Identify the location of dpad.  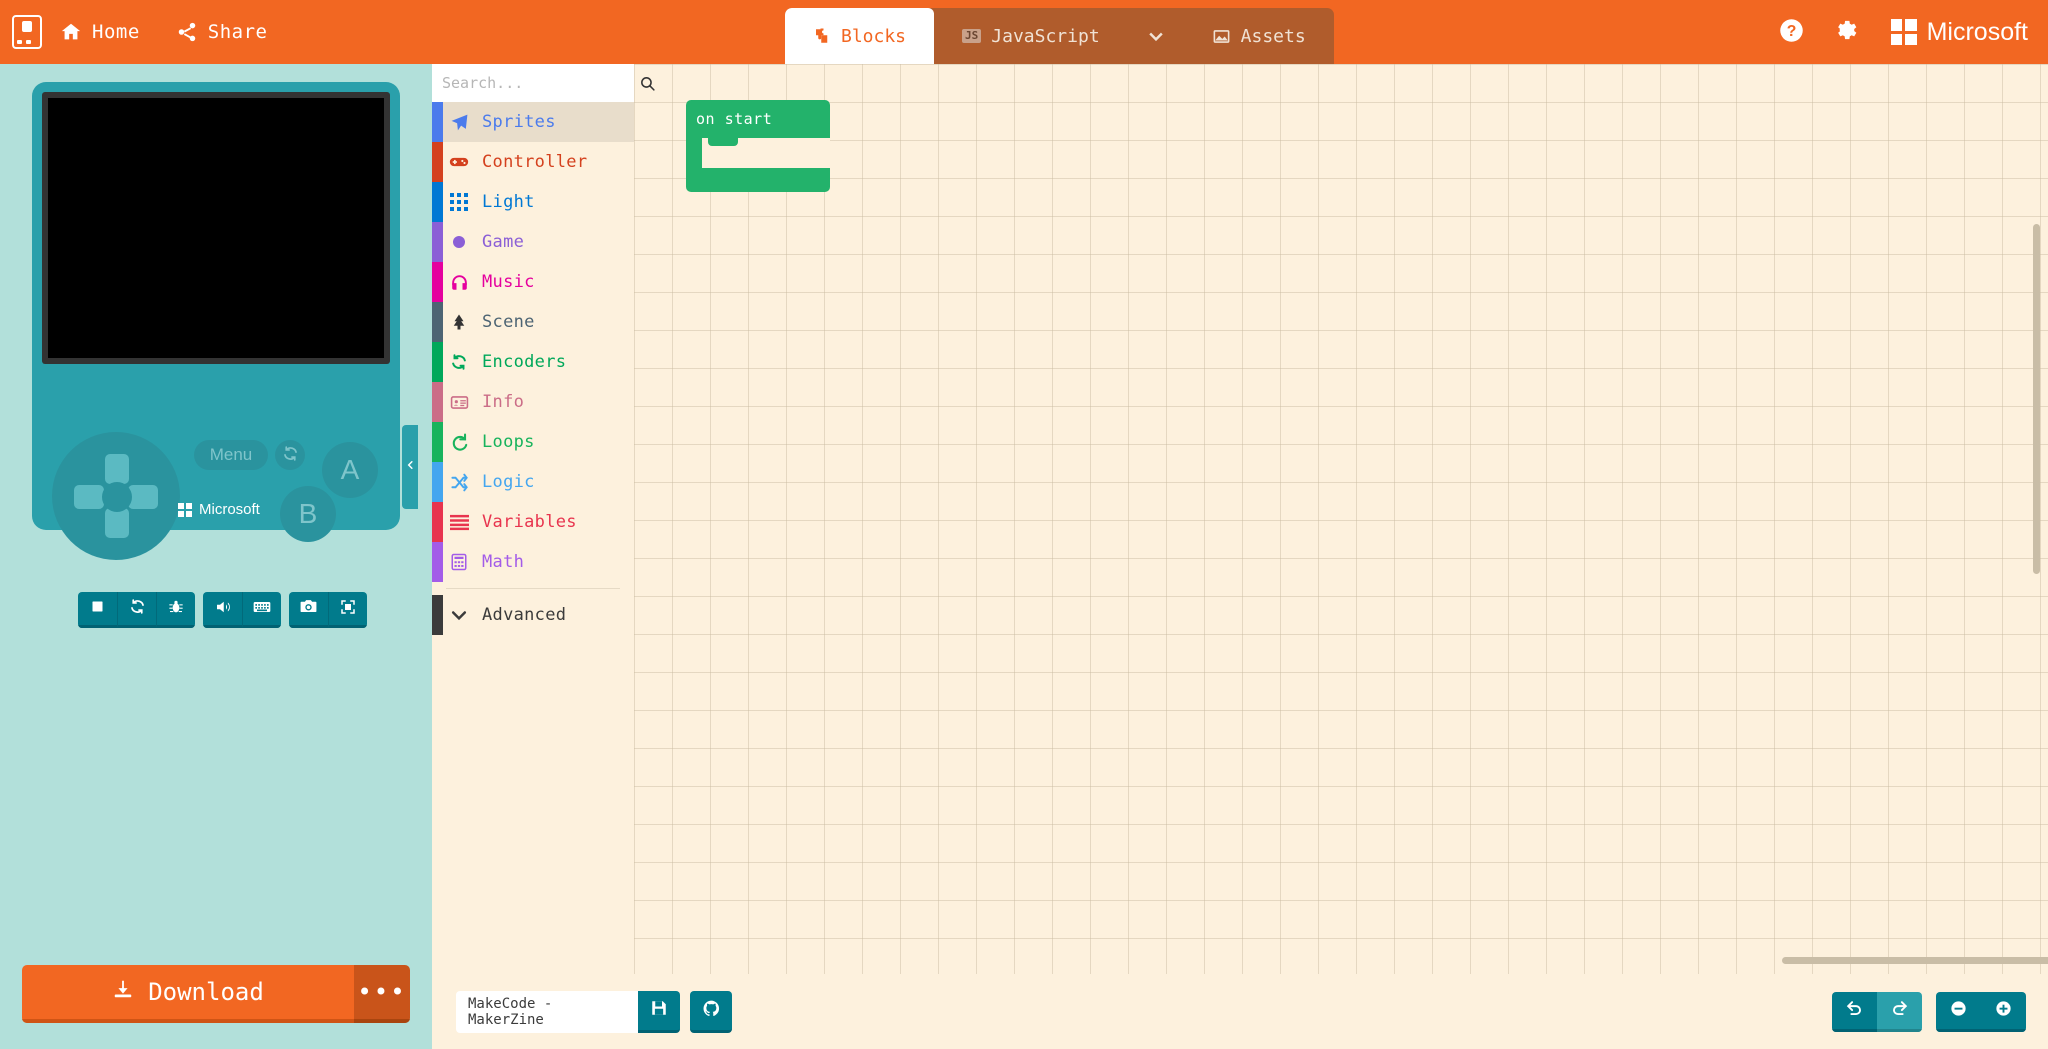
(116, 496).